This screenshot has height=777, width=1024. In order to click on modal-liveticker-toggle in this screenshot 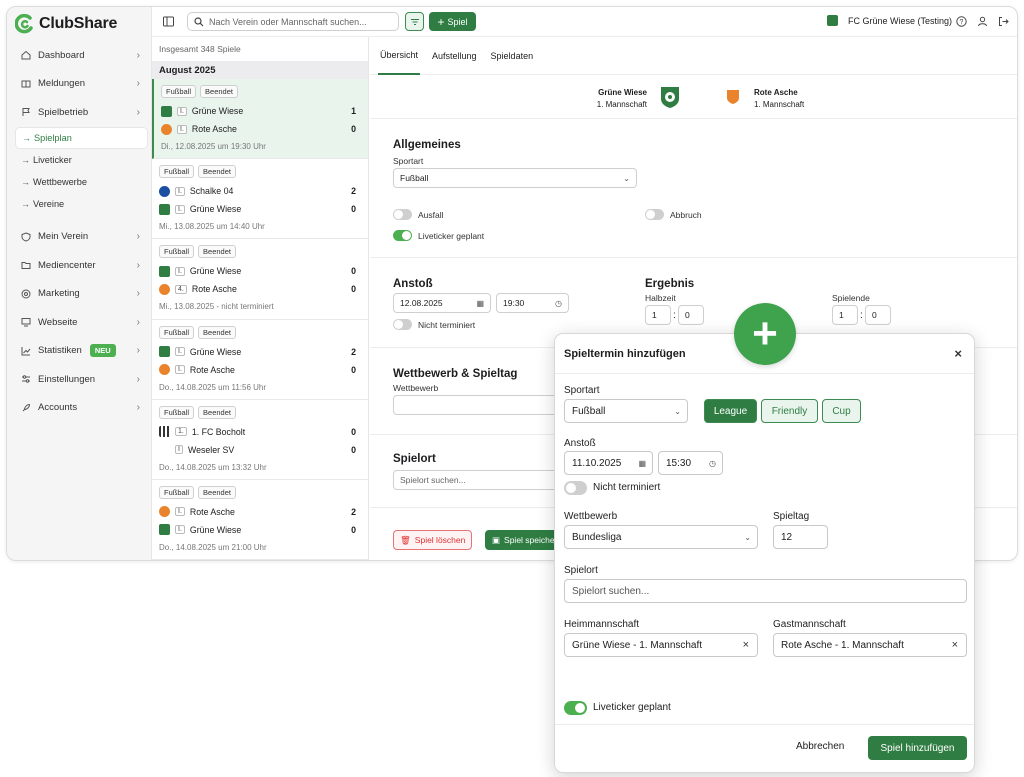, I will do `click(575, 708)`.